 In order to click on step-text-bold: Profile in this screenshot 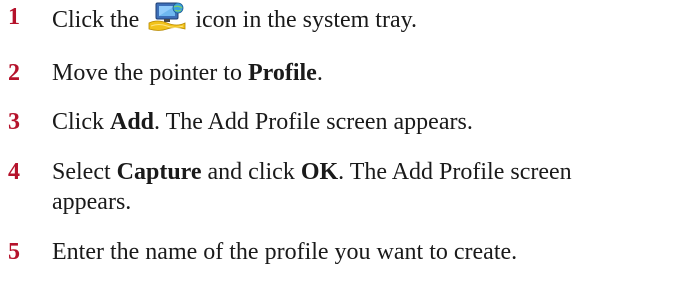, I will do `click(282, 73)`.